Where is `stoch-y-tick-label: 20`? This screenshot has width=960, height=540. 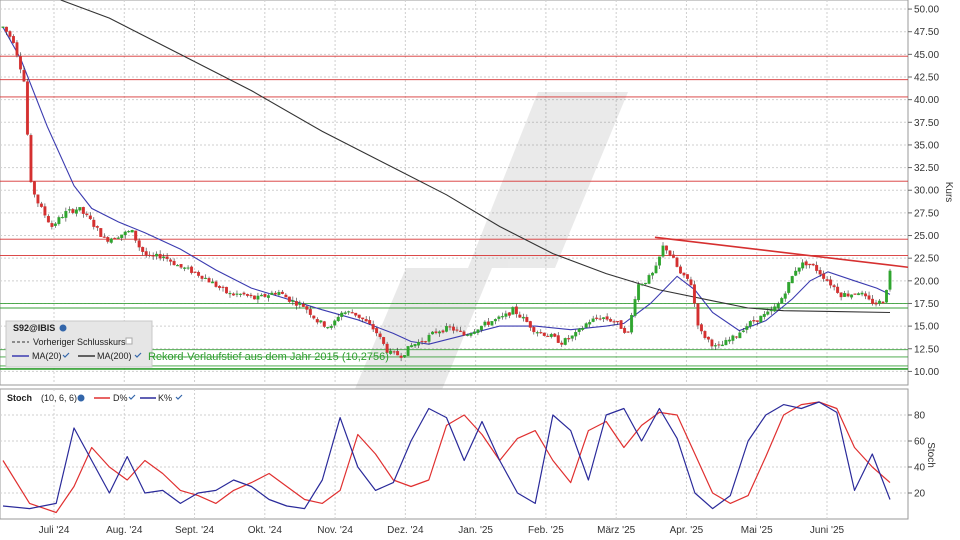
stoch-y-tick-label: 20 is located at coordinates (920, 494).